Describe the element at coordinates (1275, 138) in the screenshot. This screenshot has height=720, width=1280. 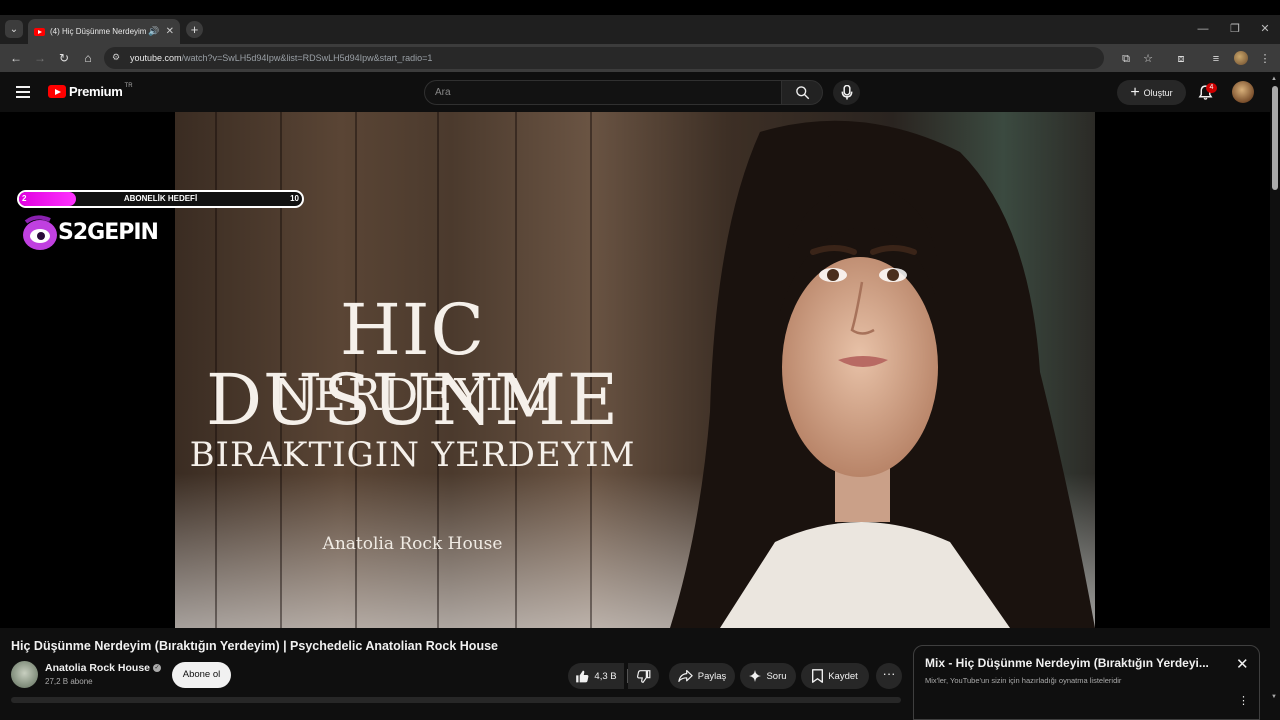
I see `scrollbar-thumb` at that location.